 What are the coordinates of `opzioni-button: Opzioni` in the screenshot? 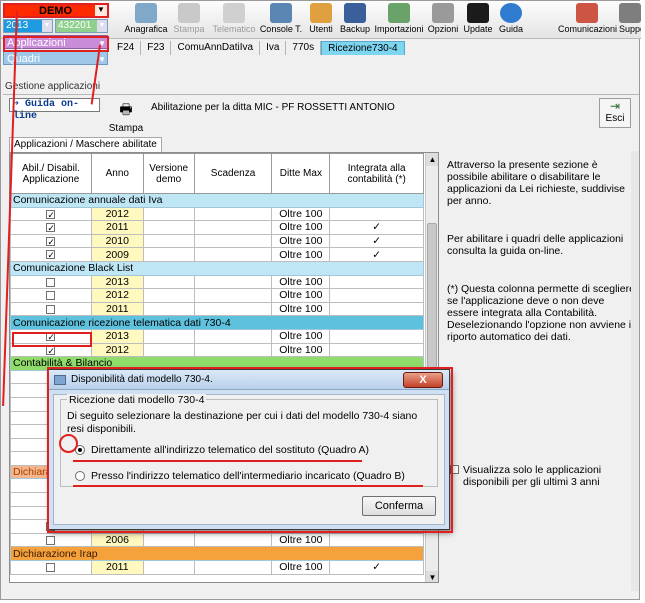 It's located at (443, 18).